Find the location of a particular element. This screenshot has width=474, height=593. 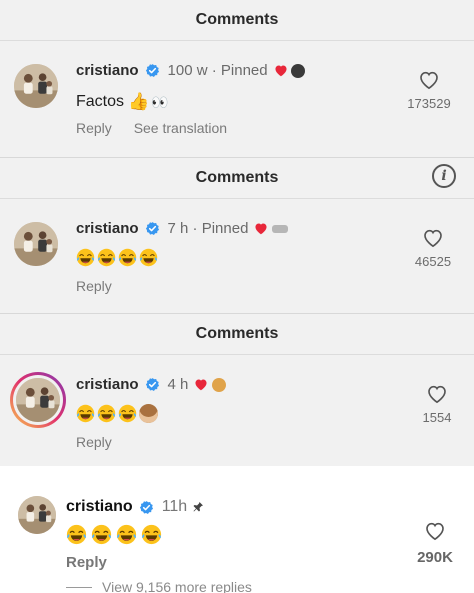

comment-meta: 4 h is located at coordinates (178, 384).